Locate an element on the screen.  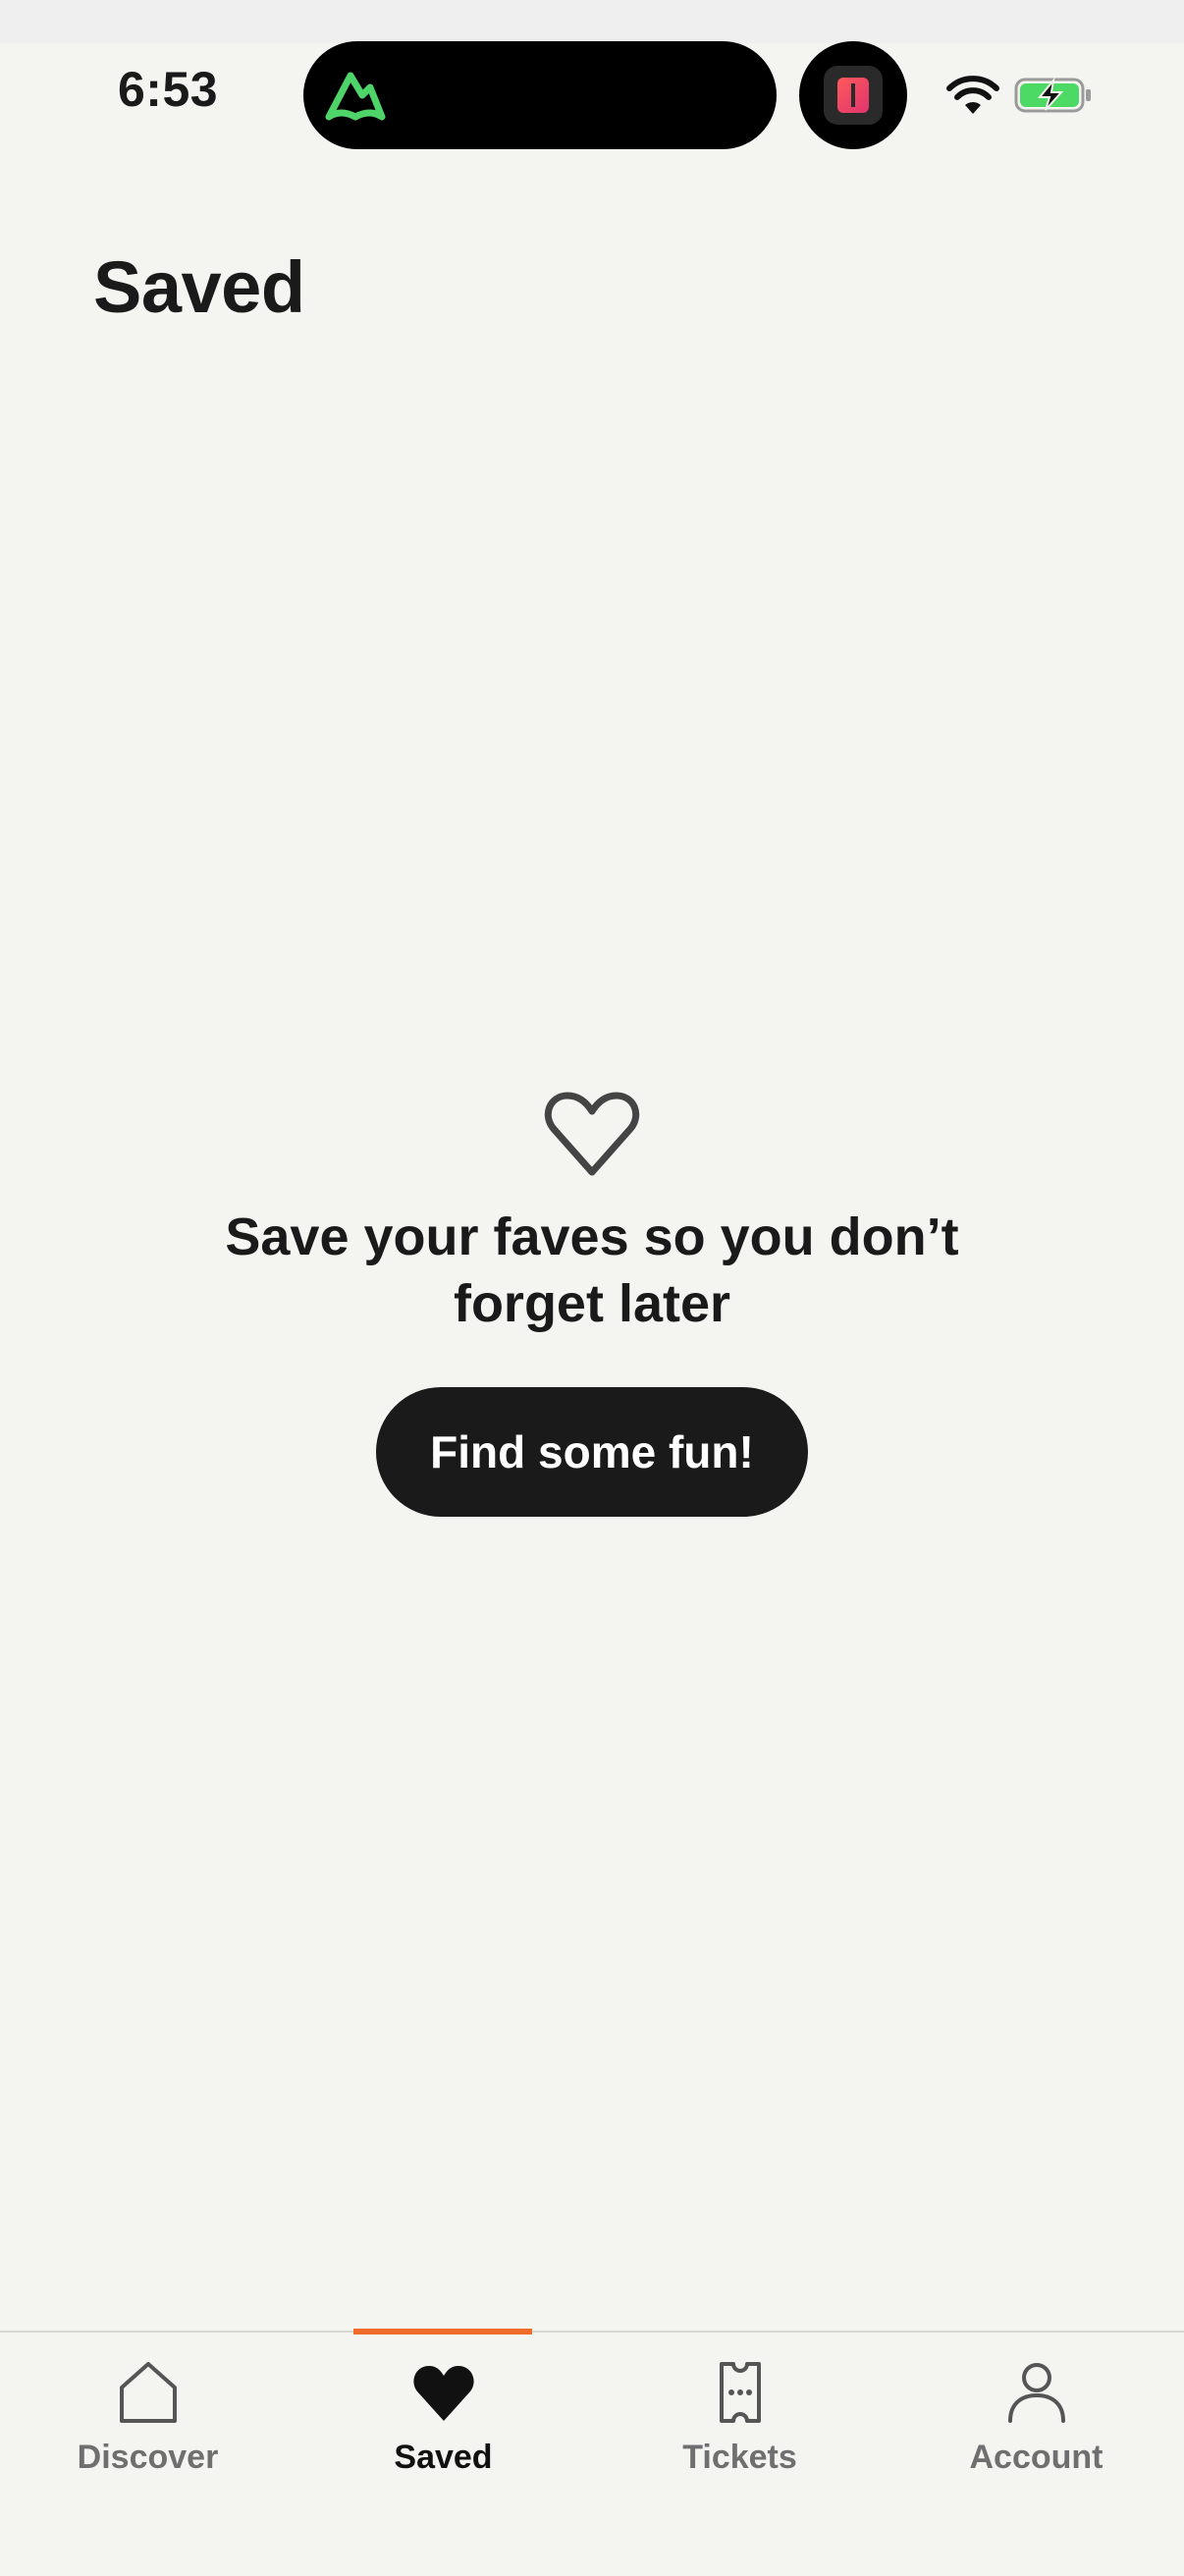
bottom-tab-bar: Discover Saved Tickets Account is located at coordinates (592, 2452).